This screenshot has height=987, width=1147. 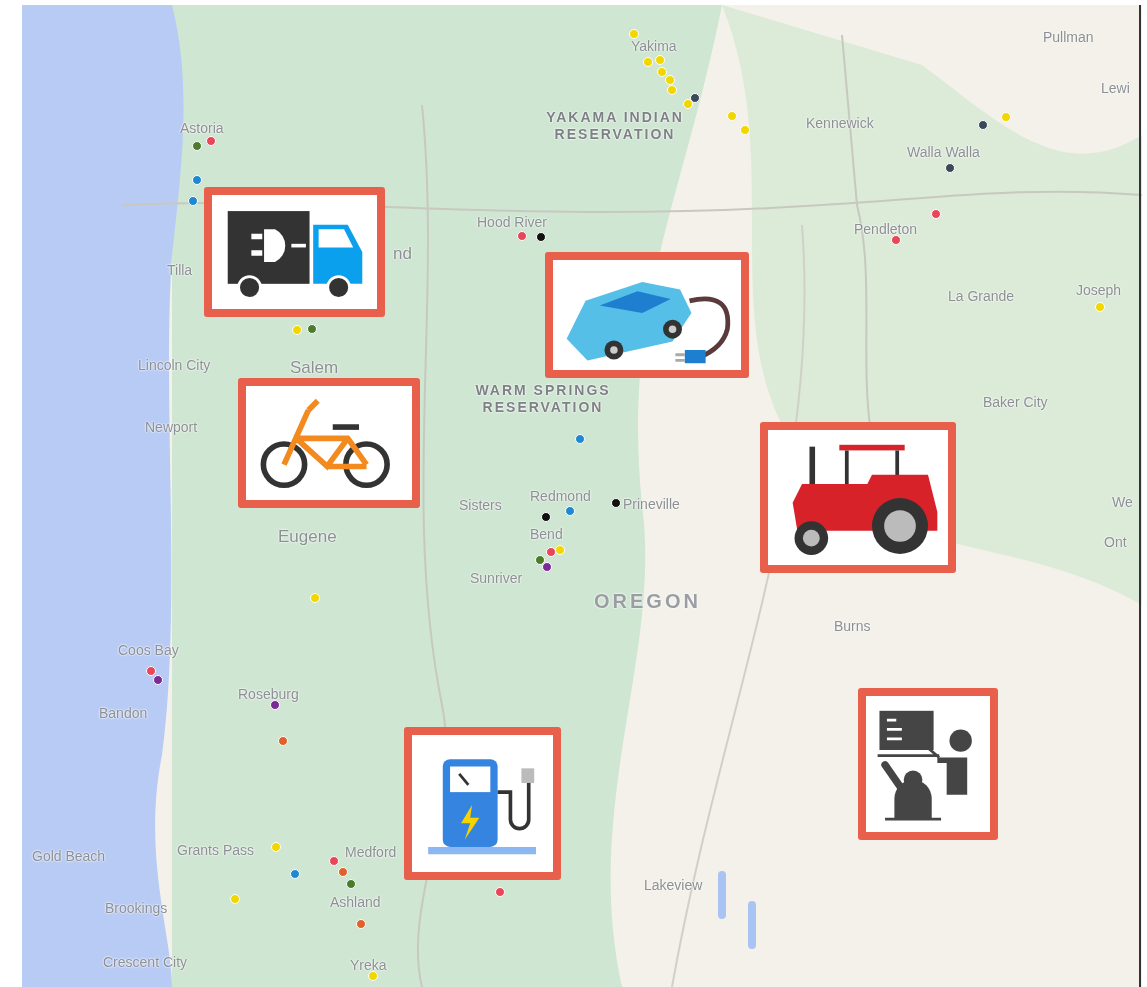 I want to click on city-label: Coos Bay, so click(x=148, y=650).